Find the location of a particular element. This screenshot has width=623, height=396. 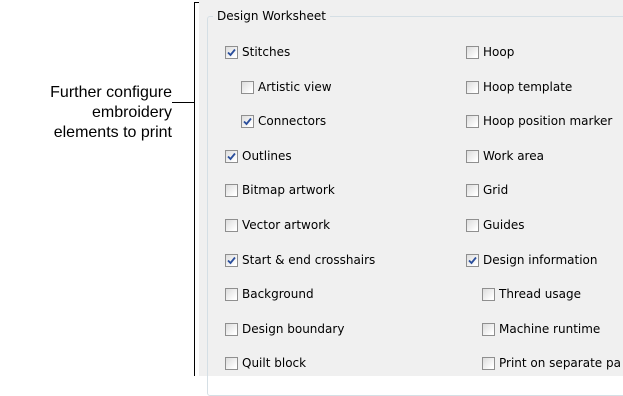

checkbox-stitches: Stitches is located at coordinates (257, 52).